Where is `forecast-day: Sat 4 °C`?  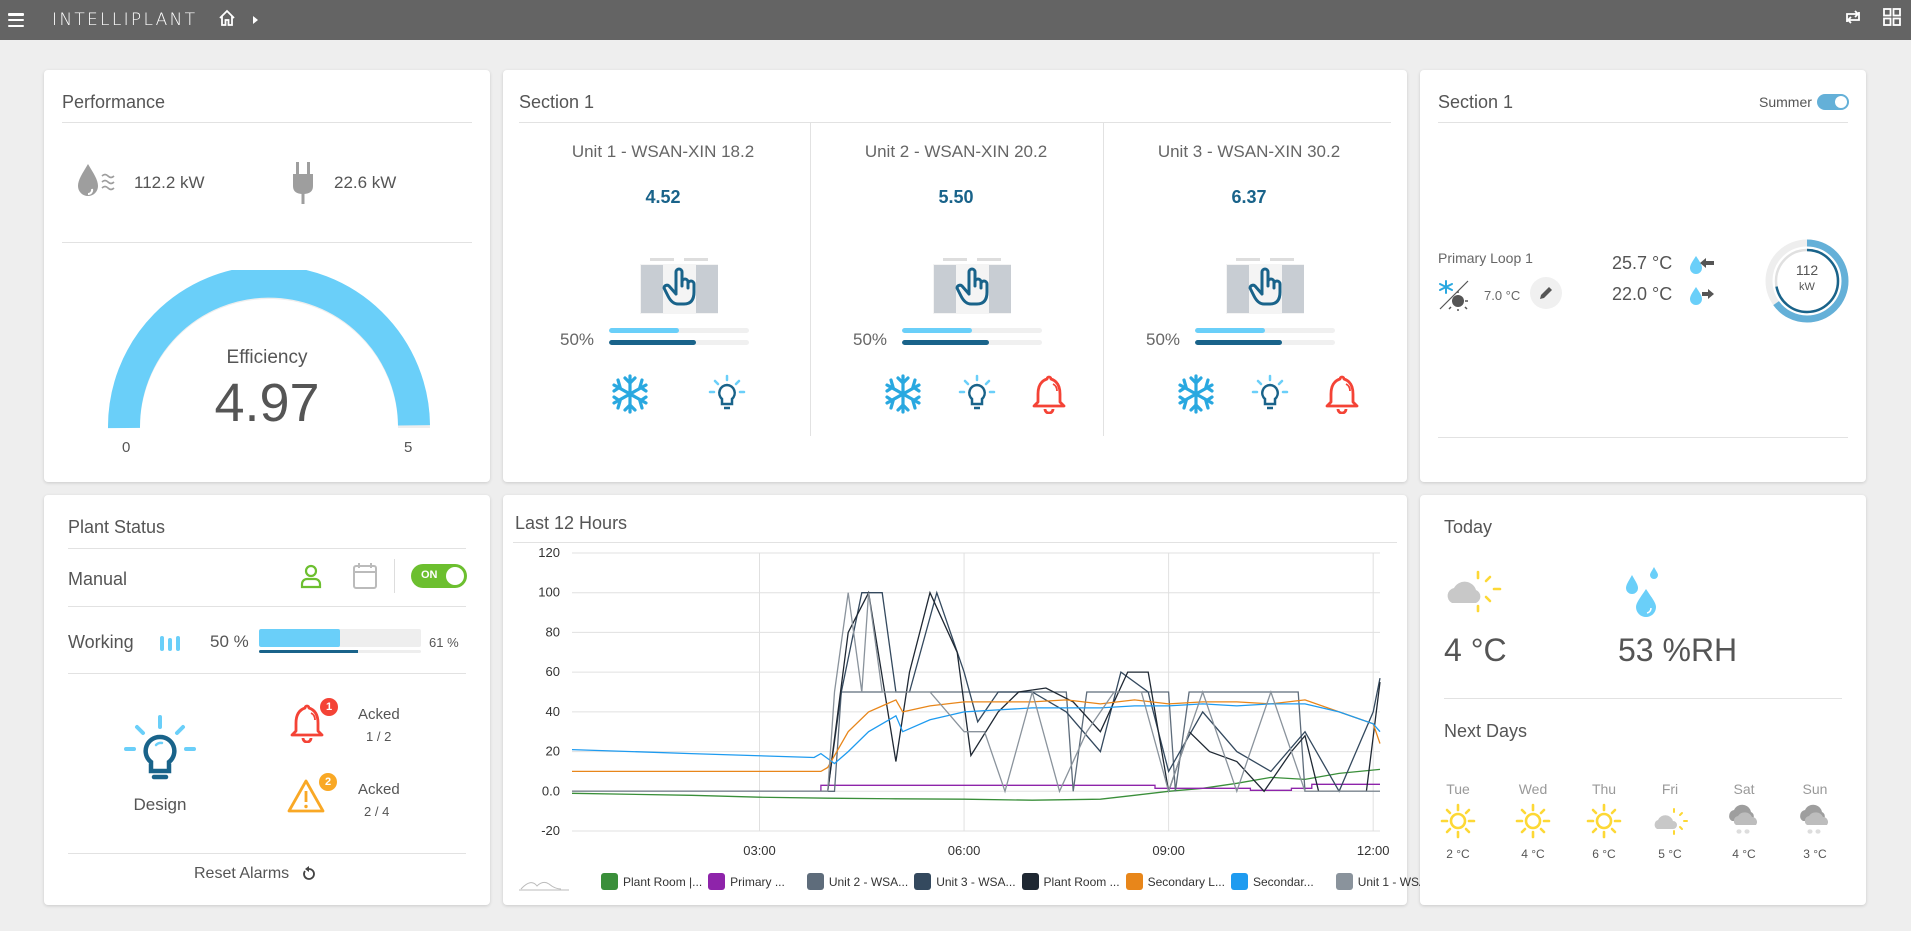 forecast-day: Sat 4 °C is located at coordinates (1744, 821).